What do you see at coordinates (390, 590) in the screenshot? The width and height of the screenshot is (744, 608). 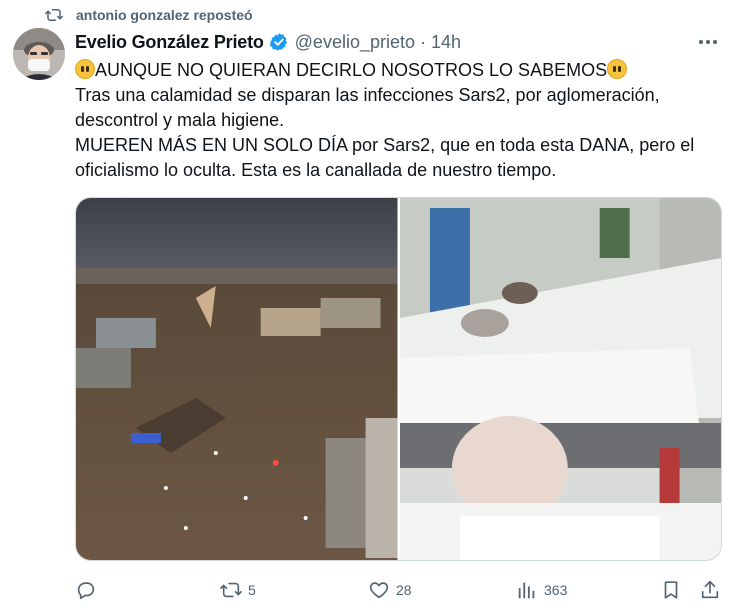 I see `like-button: 28` at bounding box center [390, 590].